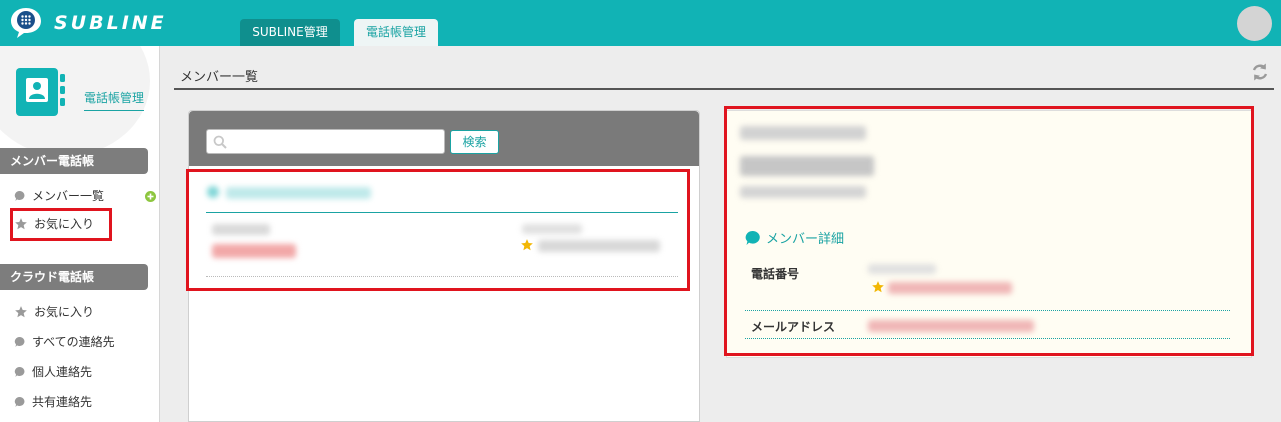  What do you see at coordinates (724, 89) in the screenshot?
I see `page-title-divider` at bounding box center [724, 89].